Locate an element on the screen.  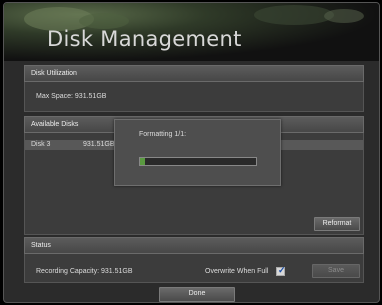
reformat-button: Reformat is located at coordinates (337, 224).